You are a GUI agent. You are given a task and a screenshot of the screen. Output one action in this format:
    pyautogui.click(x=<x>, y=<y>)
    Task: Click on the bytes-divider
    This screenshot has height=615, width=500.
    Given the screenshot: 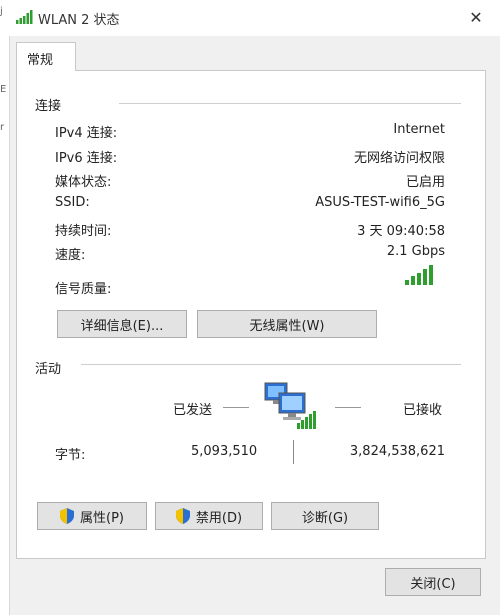 What is the action you would take?
    pyautogui.click(x=293, y=452)
    